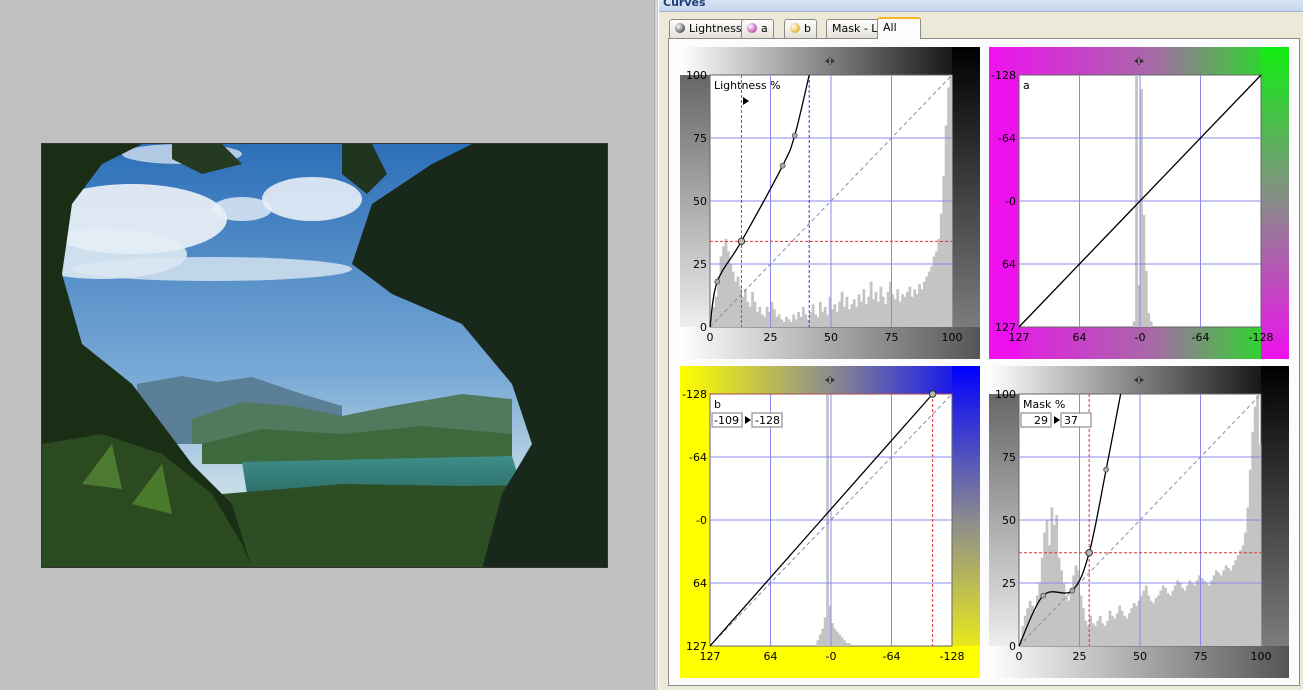 The height and width of the screenshot is (690, 1303). I want to click on input-value: -109, so click(726, 420).